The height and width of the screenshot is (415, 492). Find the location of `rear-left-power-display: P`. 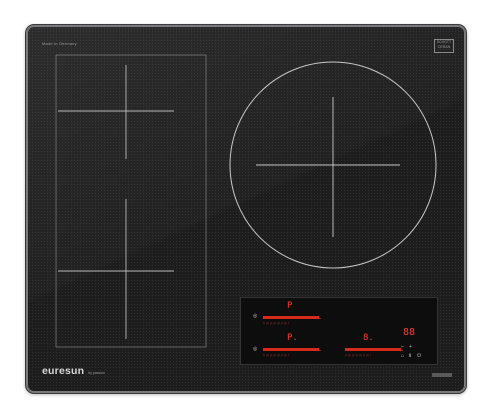

rear-left-power-display: P is located at coordinates (290, 306).